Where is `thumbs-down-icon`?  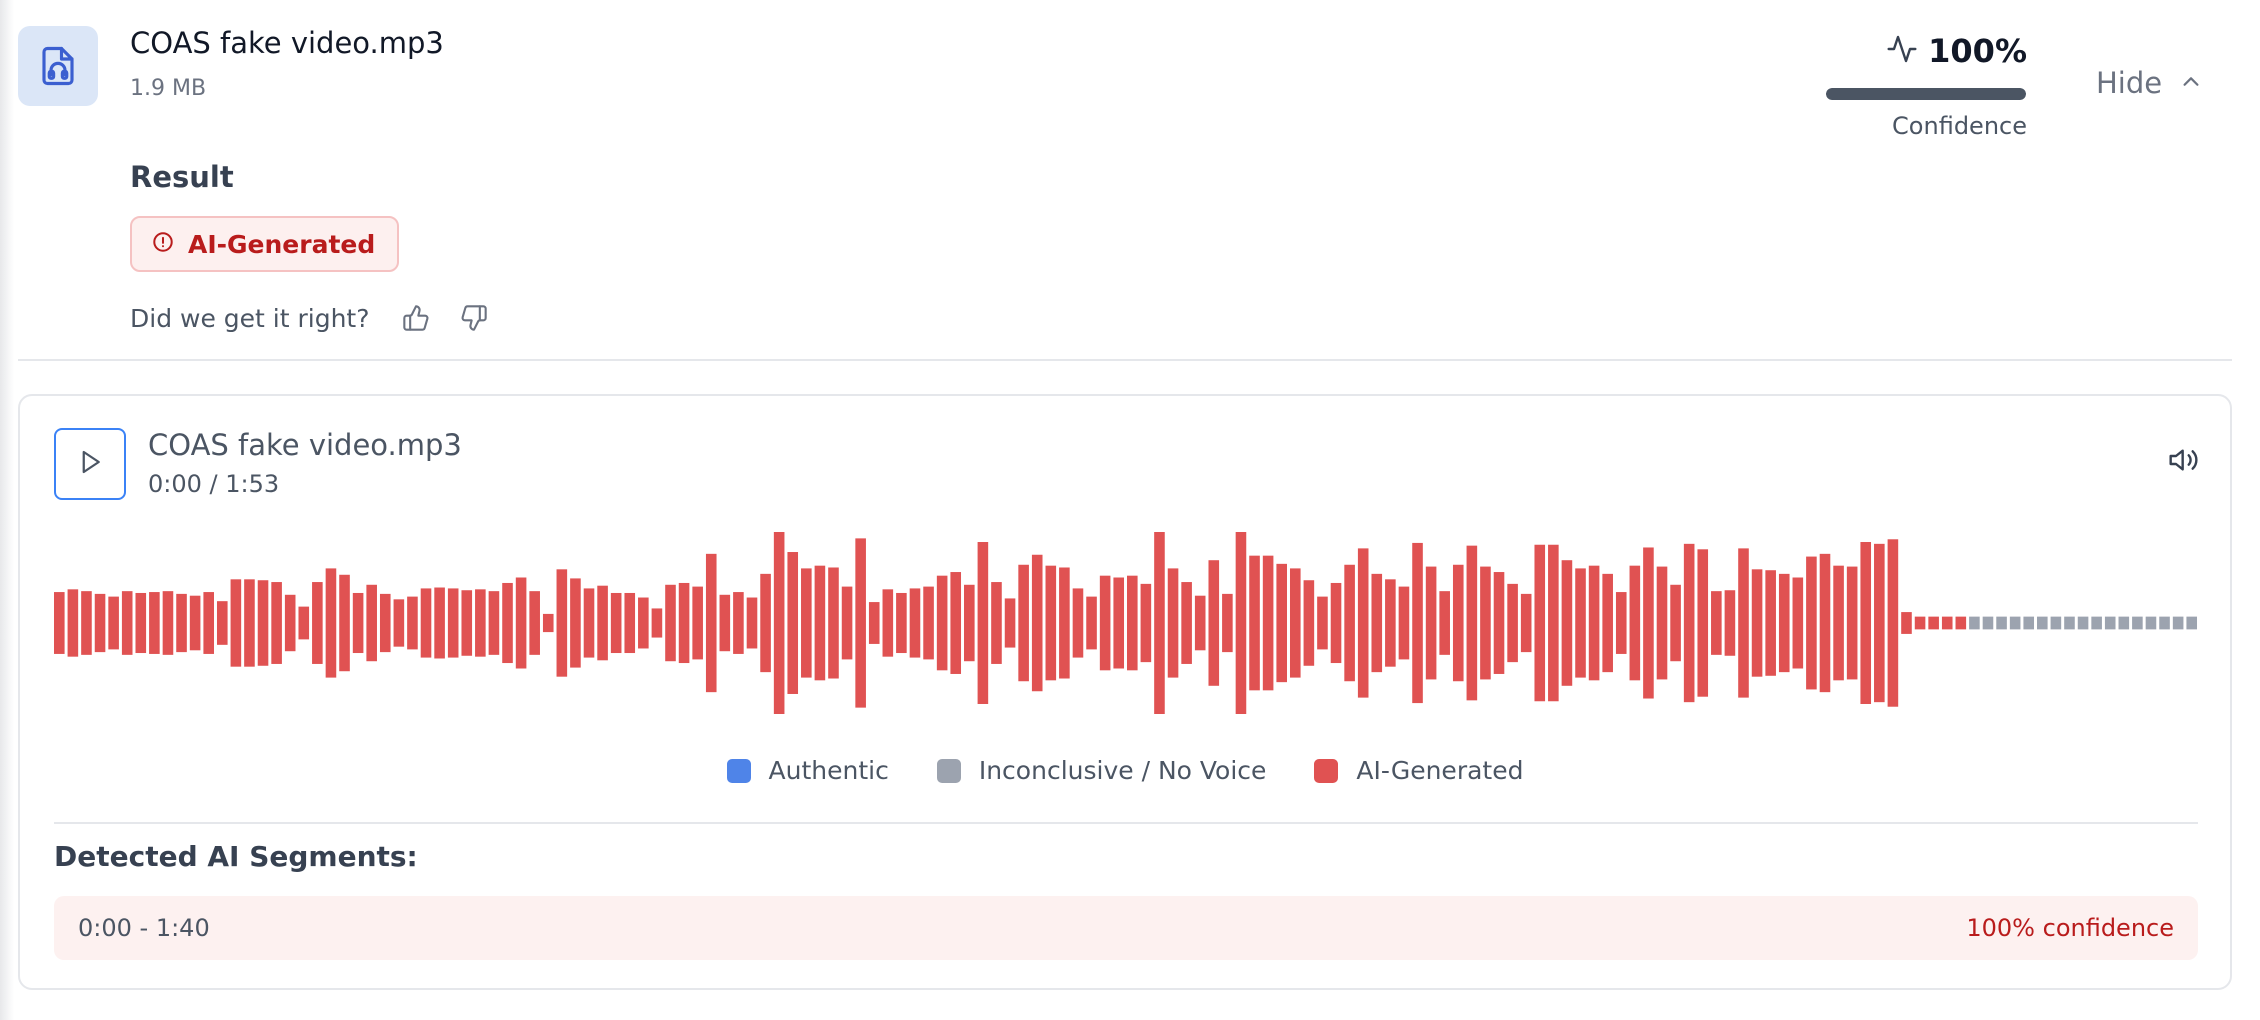 thumbs-down-icon is located at coordinates (474, 318).